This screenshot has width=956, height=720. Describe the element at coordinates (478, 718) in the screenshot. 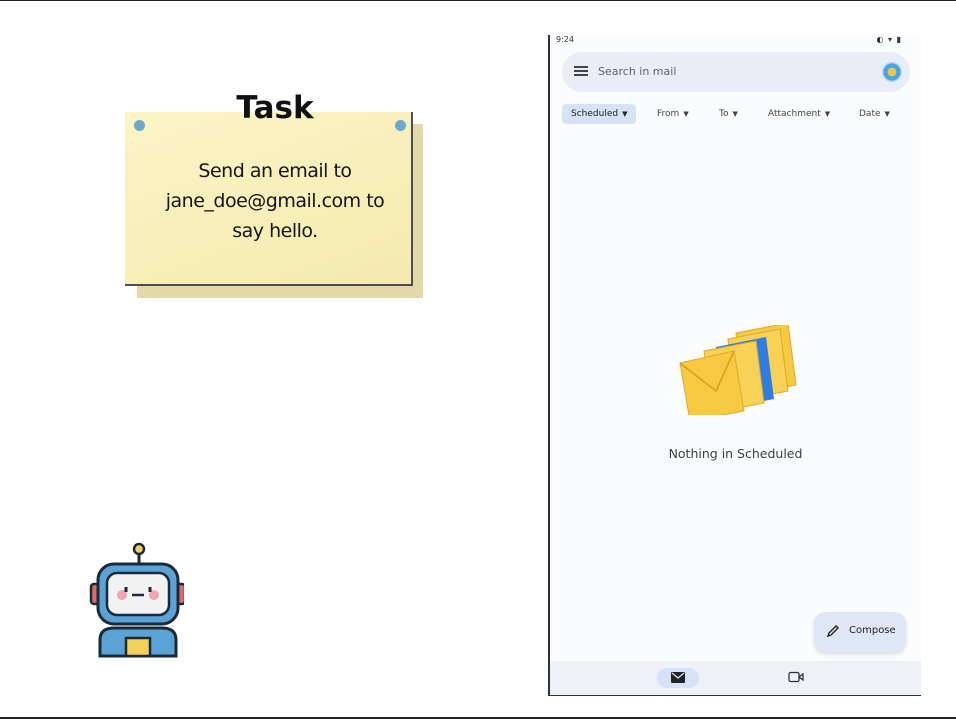

I see `bottom-border` at that location.